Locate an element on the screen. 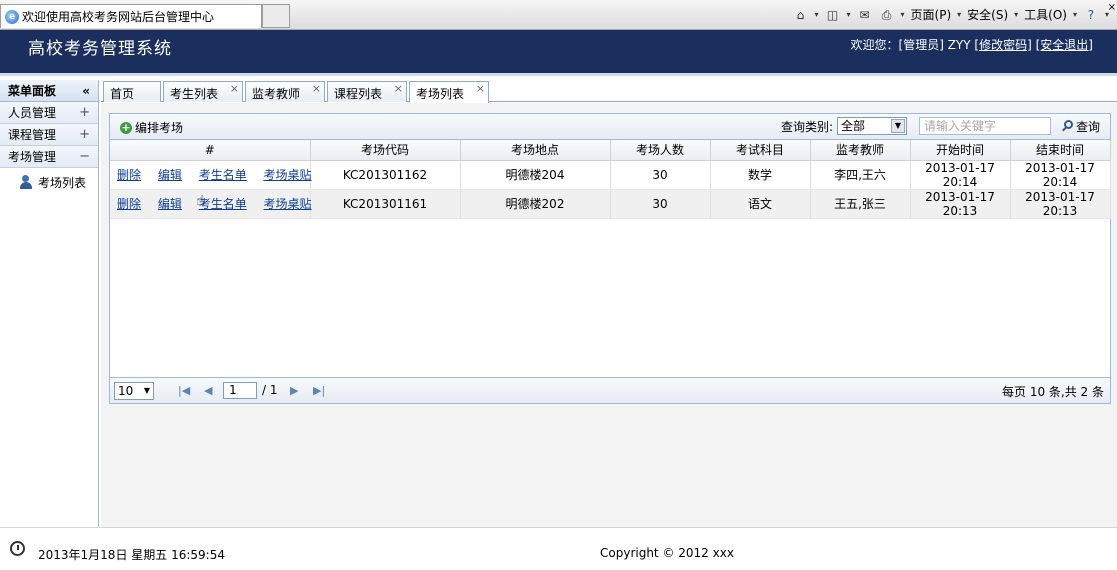 Image resolution: width=1117 pixels, height=570 pixels. print-icon: ⎙ is located at coordinates (887, 15).